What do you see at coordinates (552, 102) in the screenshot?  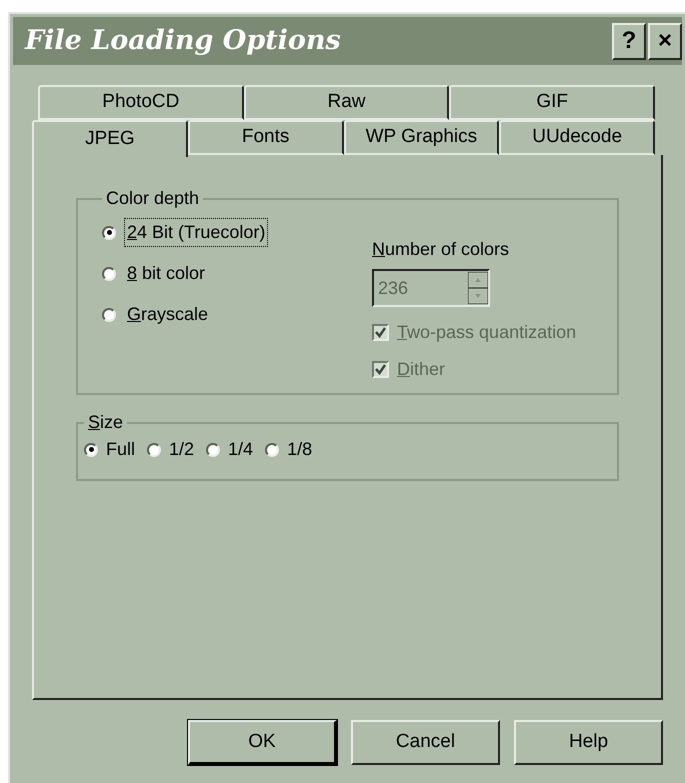 I see `tab: GIF` at bounding box center [552, 102].